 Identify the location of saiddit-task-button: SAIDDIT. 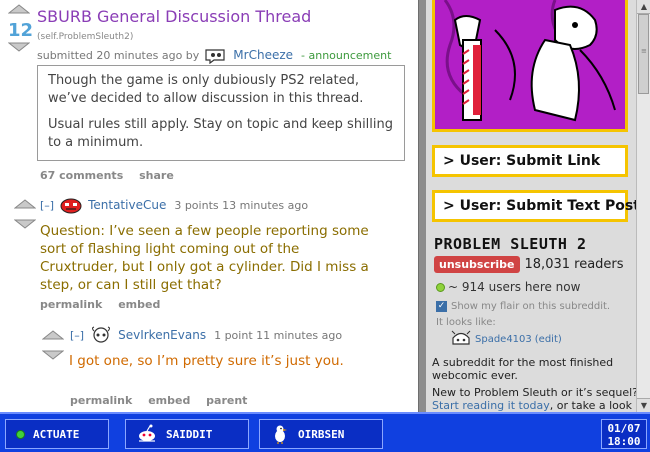
(187, 434).